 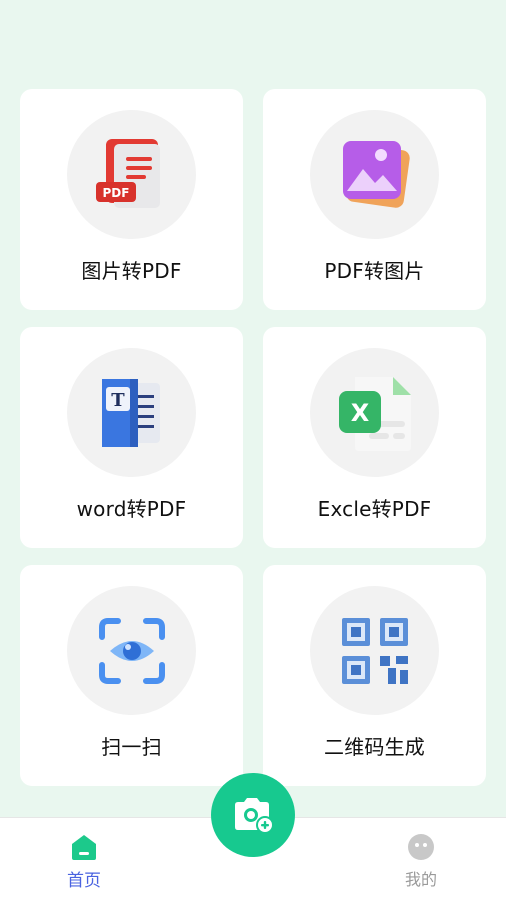 I want to click on pdf-badge-text: PDF, so click(x=115, y=193).